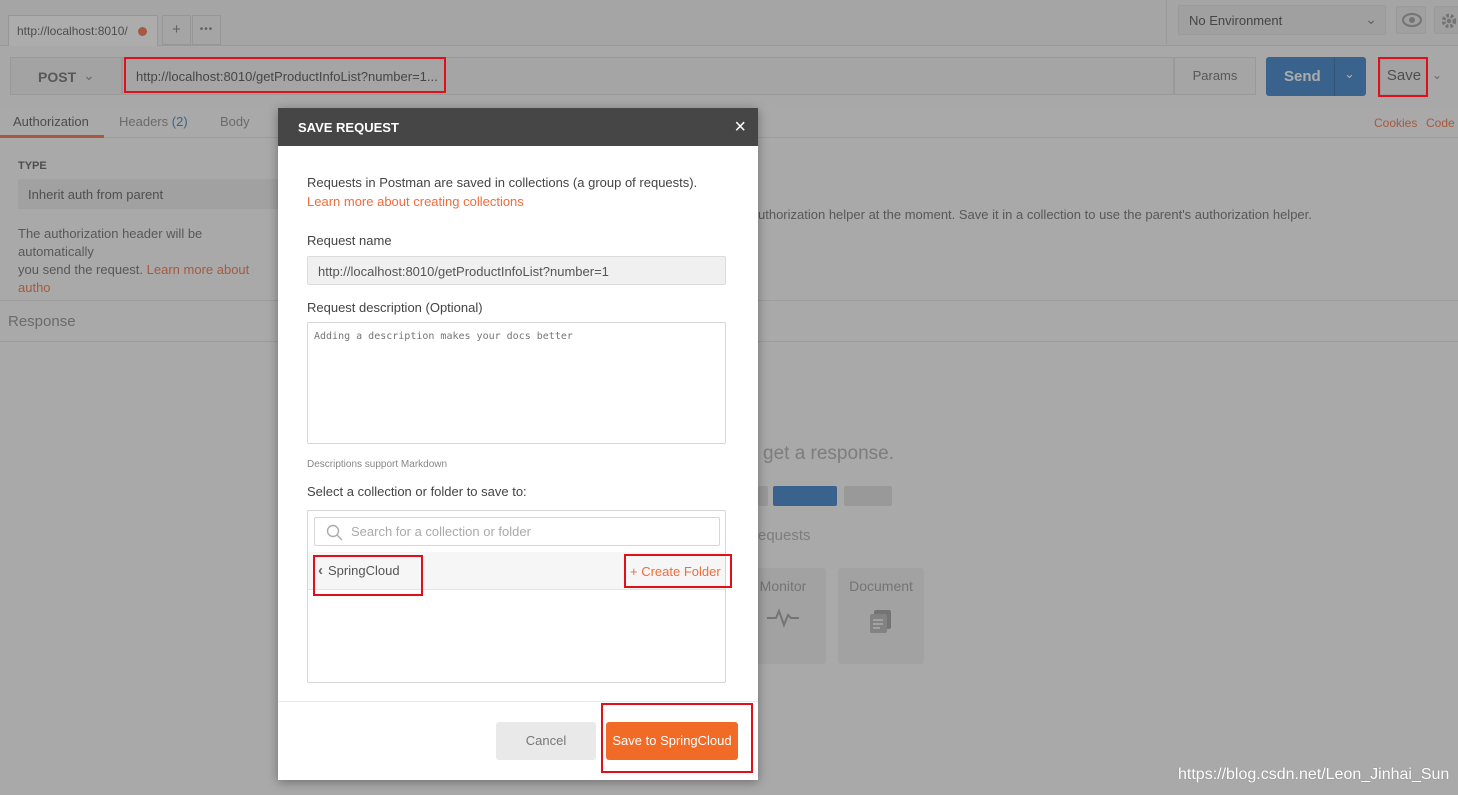 This screenshot has height=795, width=1458. What do you see at coordinates (518, 127) in the screenshot?
I see `dialog-header: SAVE REQUEST ×` at bounding box center [518, 127].